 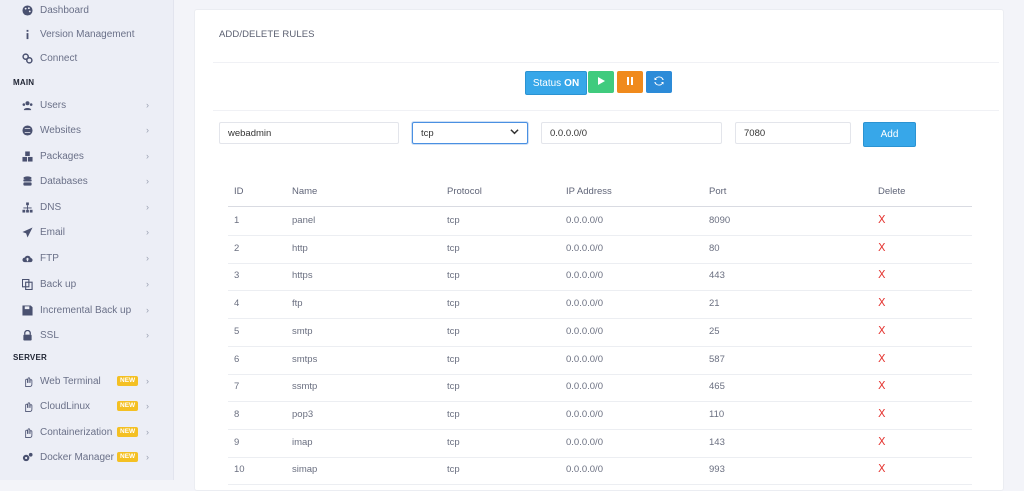 I want to click on cell-name: ssmtp, so click(x=305, y=387).